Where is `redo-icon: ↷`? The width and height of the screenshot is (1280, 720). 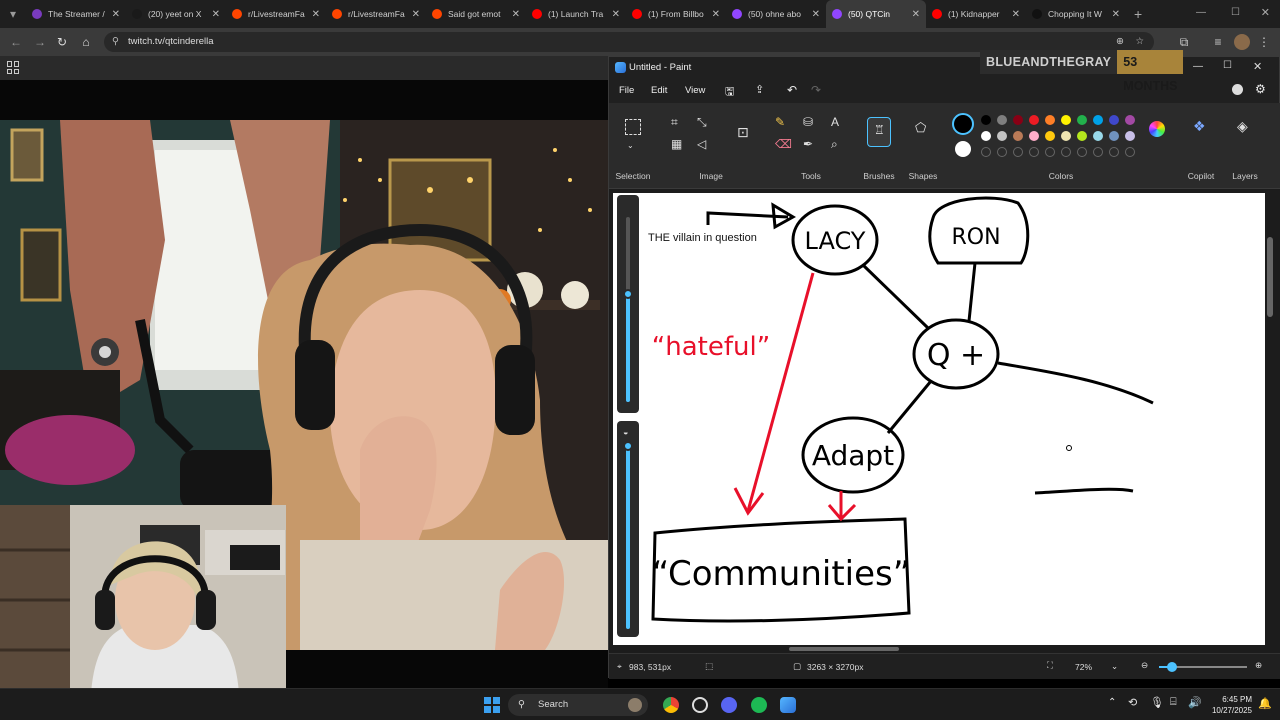 redo-icon: ↷ is located at coordinates (816, 90).